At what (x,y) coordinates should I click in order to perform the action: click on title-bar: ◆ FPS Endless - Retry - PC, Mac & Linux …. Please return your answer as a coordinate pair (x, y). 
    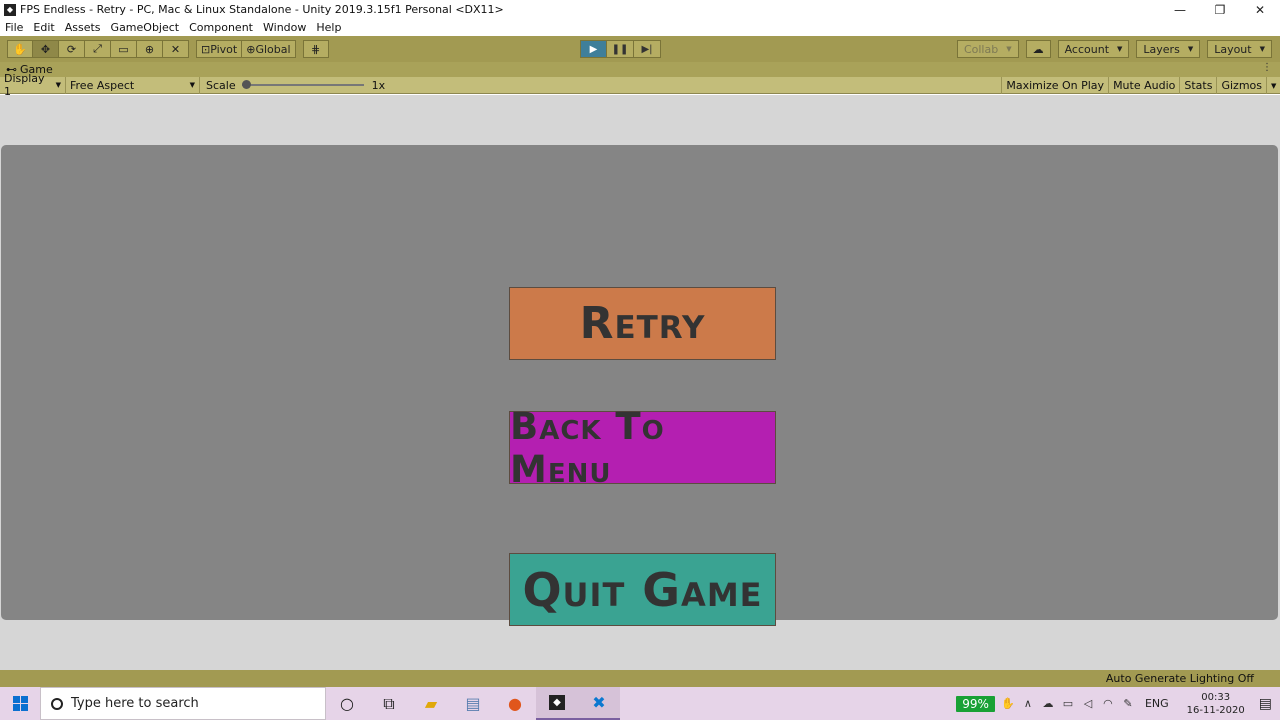
    Looking at the image, I should click on (640, 9).